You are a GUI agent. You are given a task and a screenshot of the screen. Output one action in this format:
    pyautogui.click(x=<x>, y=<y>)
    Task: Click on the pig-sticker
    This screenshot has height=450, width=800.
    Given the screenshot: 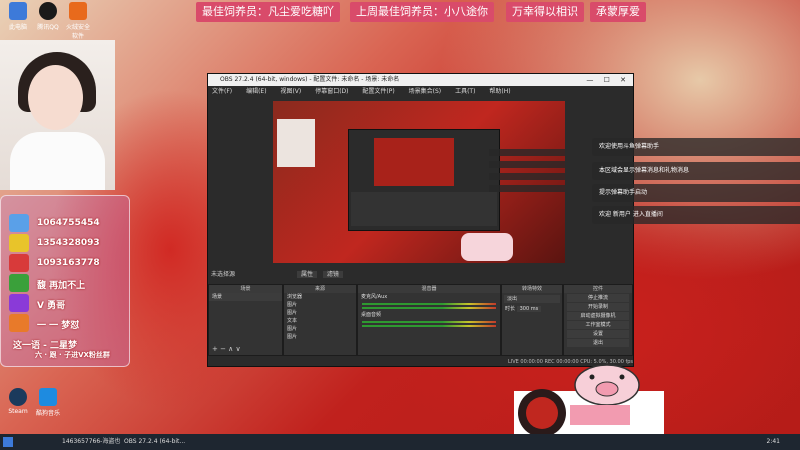 What is the action you would take?
    pyautogui.click(x=589, y=399)
    